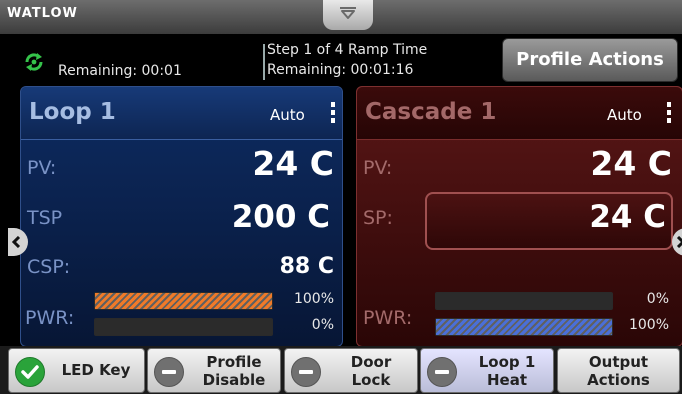 The image size is (682, 394). I want to click on profile-remaining-time: Remaining: 00:01, so click(120, 71).